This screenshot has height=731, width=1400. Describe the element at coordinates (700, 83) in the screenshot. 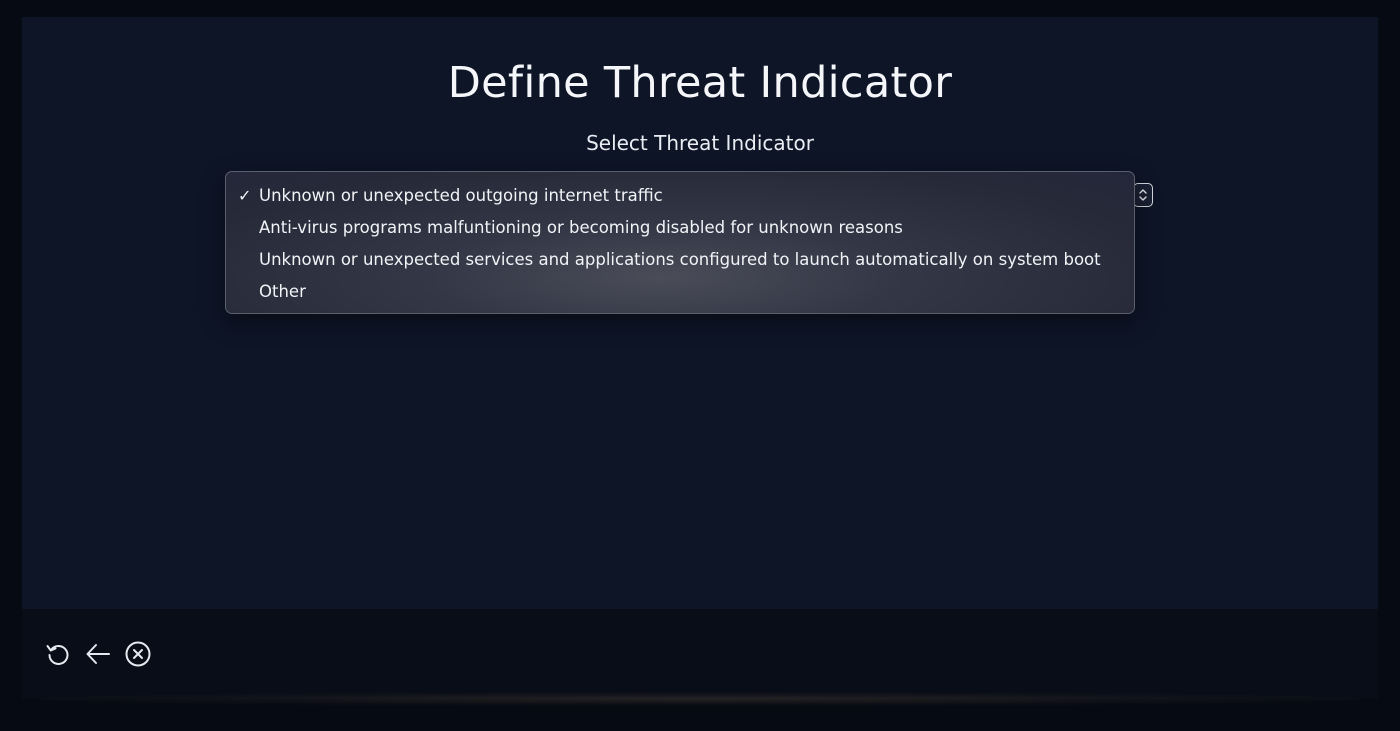

I see `dialog-title: Define Threat Indicator` at that location.